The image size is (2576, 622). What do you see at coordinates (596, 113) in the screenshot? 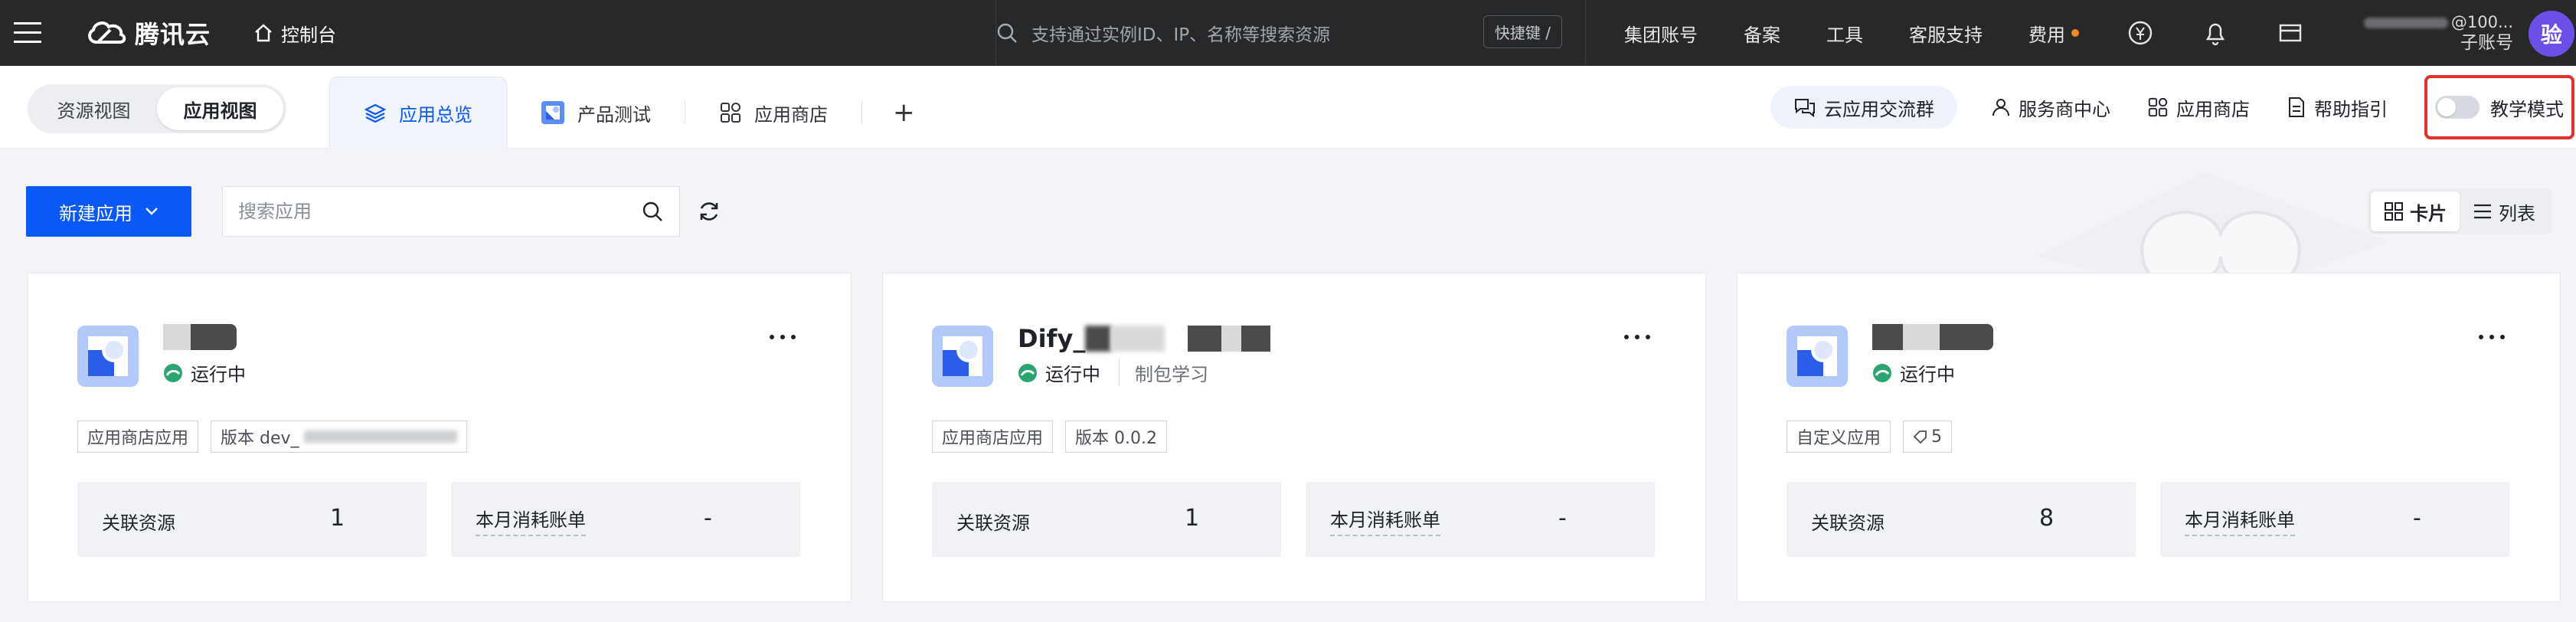
I see `tab-product-test: 产品测试` at bounding box center [596, 113].